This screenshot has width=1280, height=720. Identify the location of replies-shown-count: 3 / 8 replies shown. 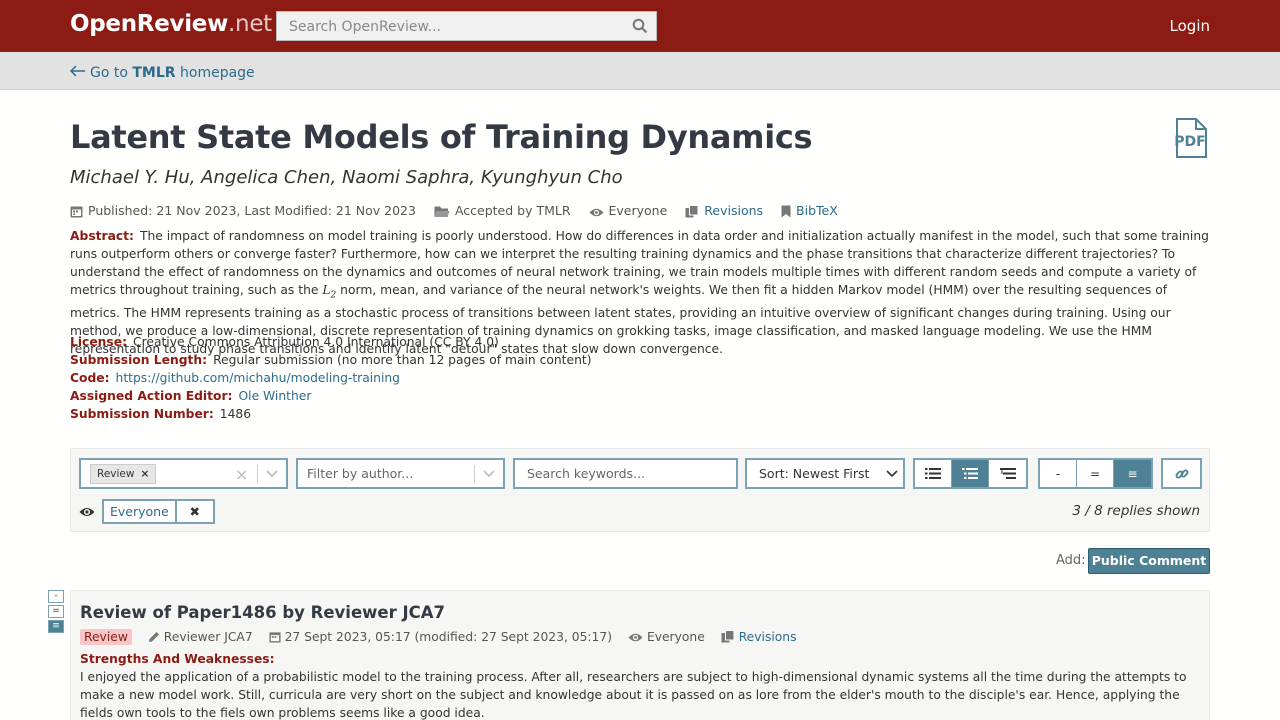
(1136, 511).